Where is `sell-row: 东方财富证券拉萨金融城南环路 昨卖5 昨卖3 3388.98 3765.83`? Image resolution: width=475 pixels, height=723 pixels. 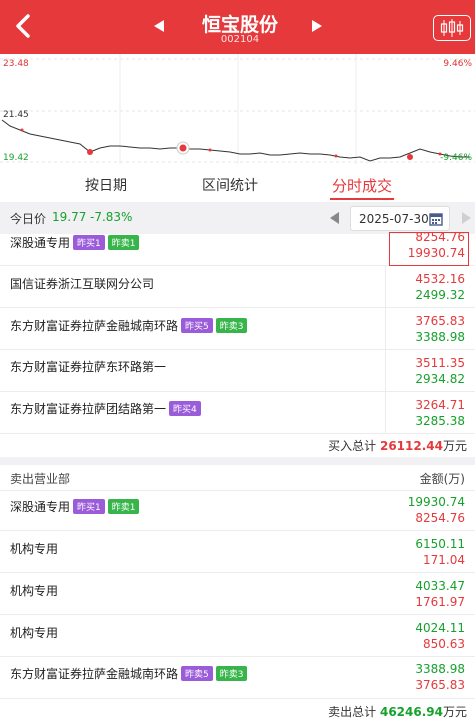
sell-row: 东方财富证券拉萨金融城南环路 昨卖5 昨卖3 3388.98 3765.83 is located at coordinates (237, 678).